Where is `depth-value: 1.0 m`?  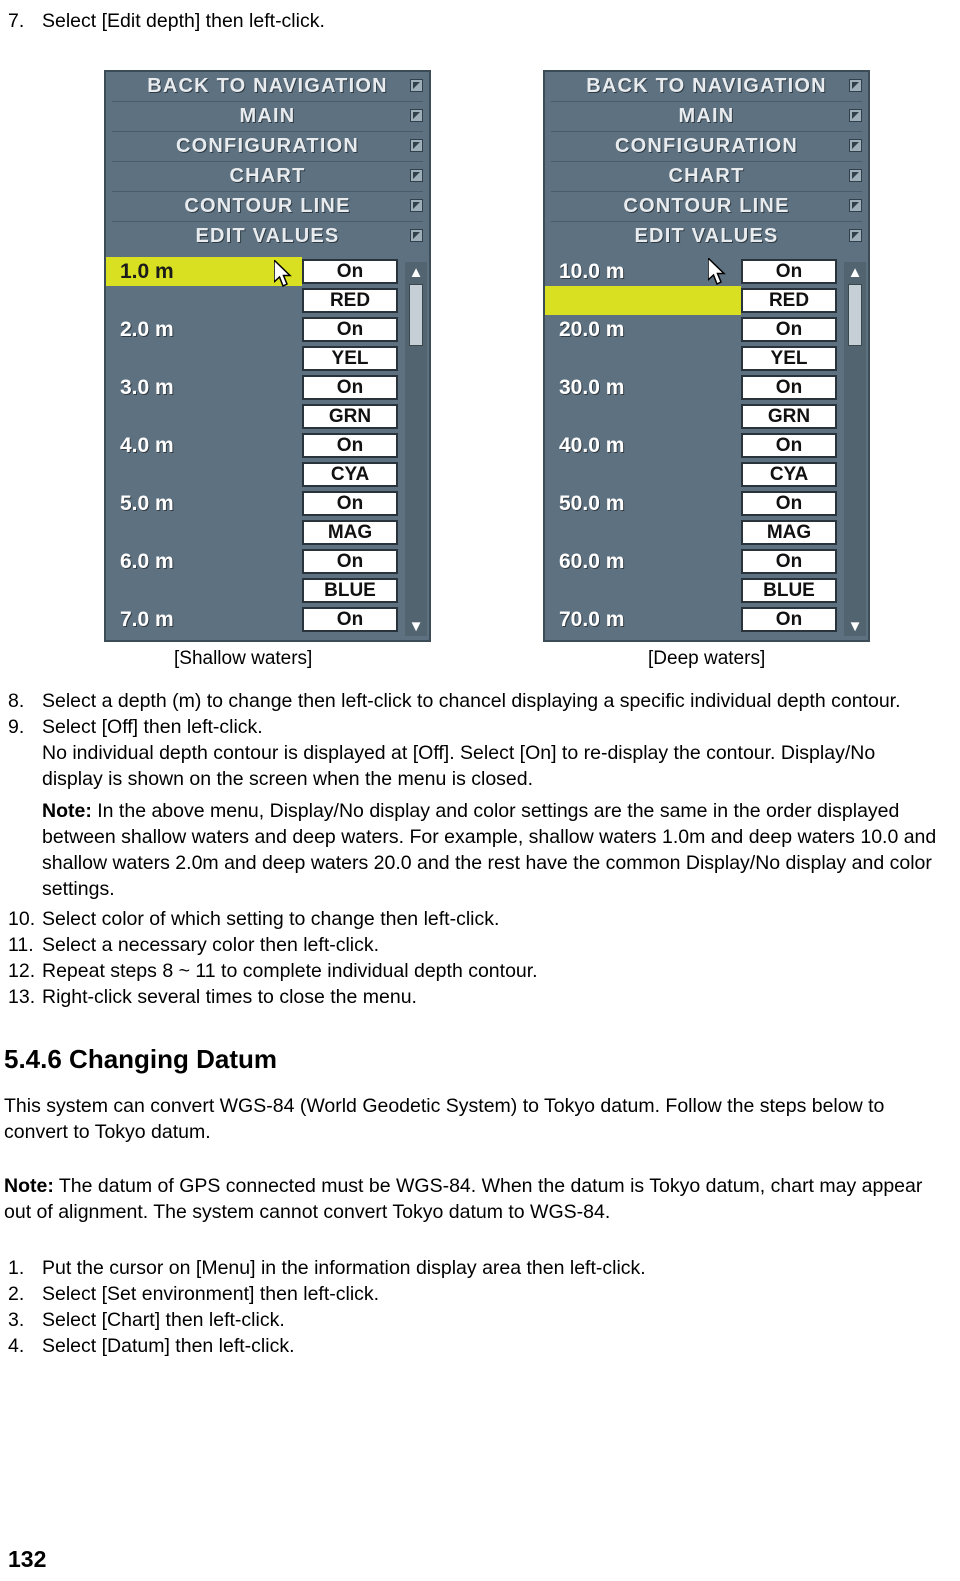
depth-value: 1.0 m is located at coordinates (204, 271).